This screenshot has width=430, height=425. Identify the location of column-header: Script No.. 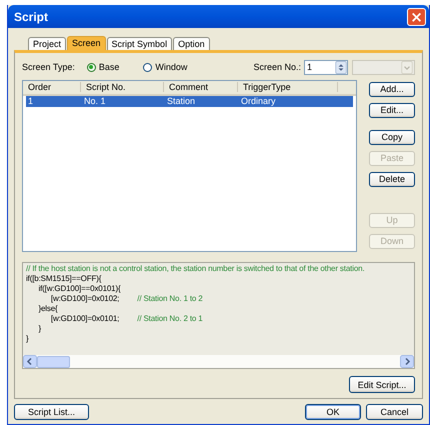
(122, 87).